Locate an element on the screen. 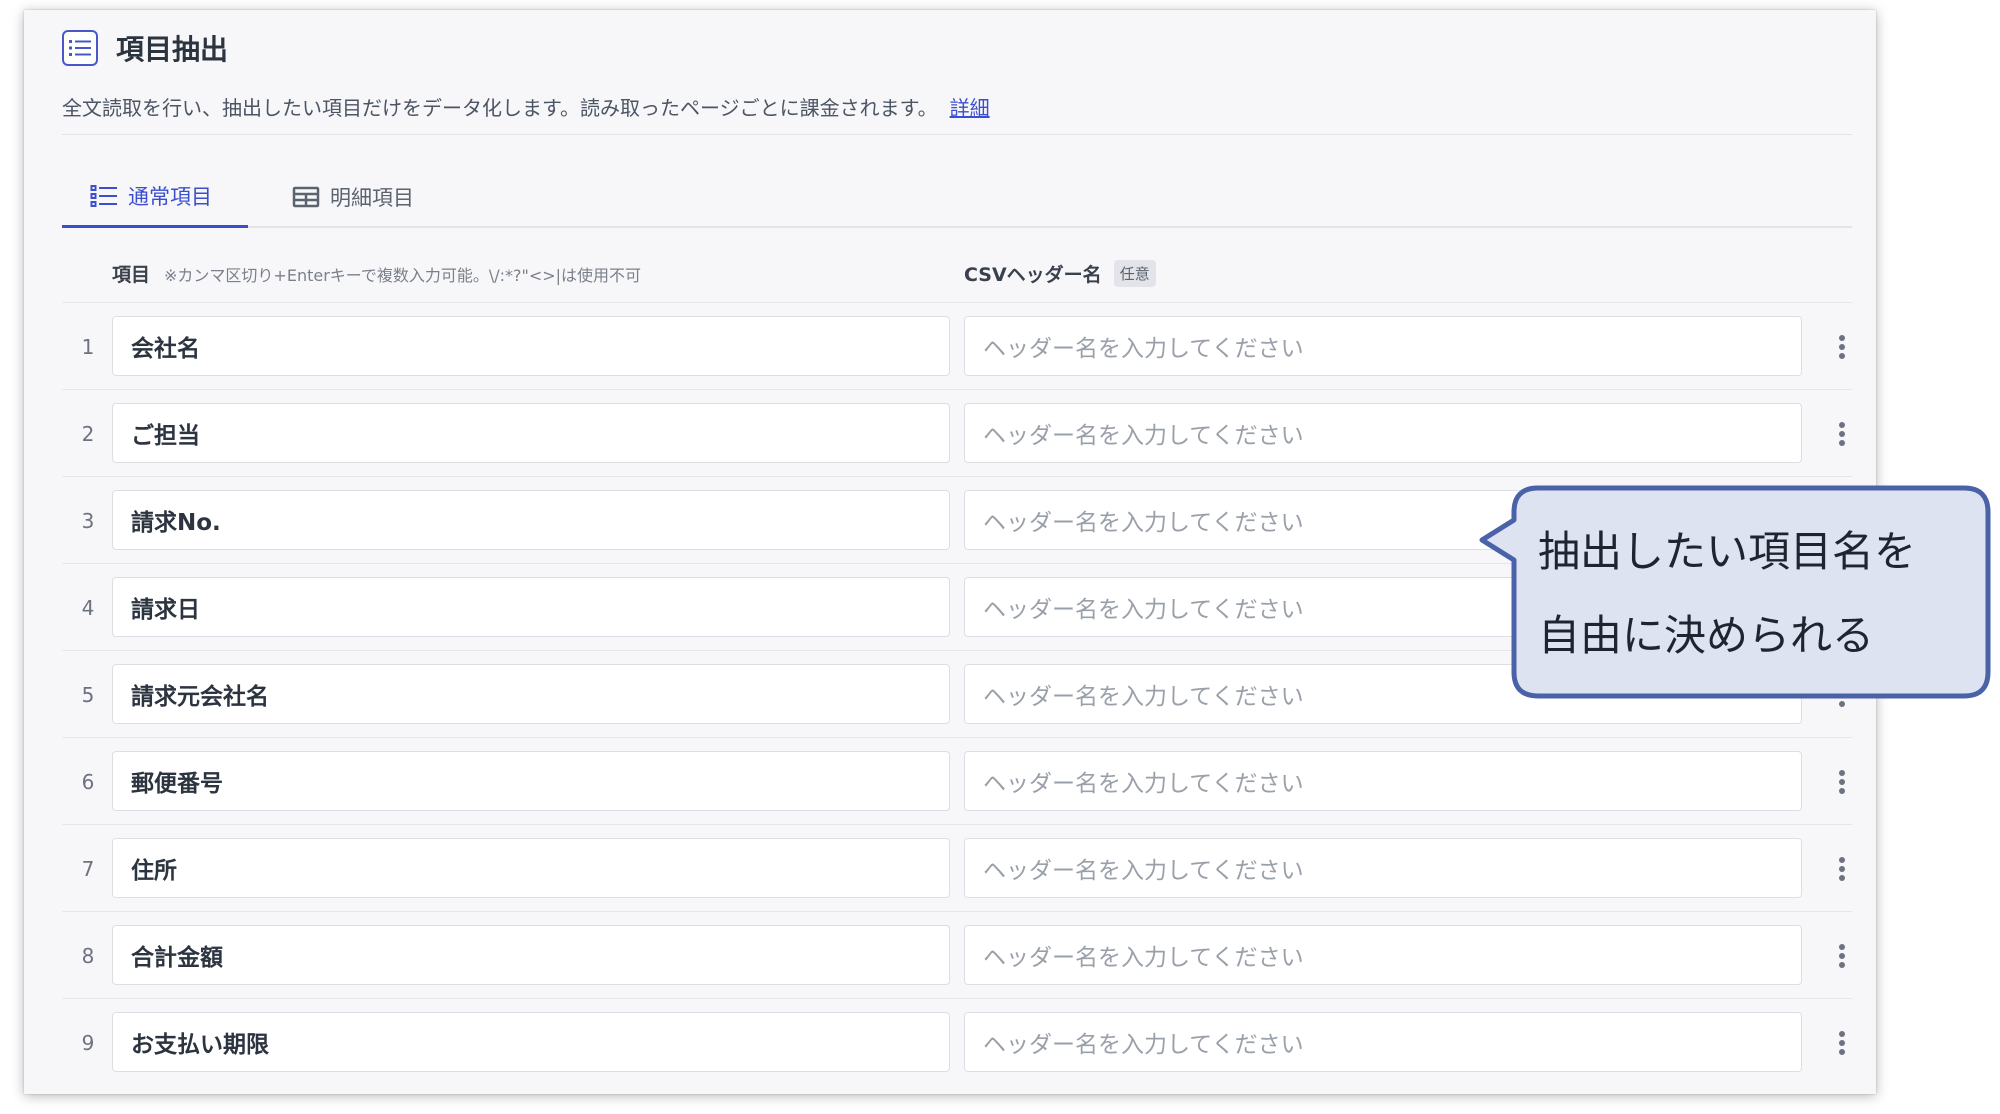 The image size is (2000, 1114). tab-detail-items: 明細項目 is located at coordinates (353, 197).